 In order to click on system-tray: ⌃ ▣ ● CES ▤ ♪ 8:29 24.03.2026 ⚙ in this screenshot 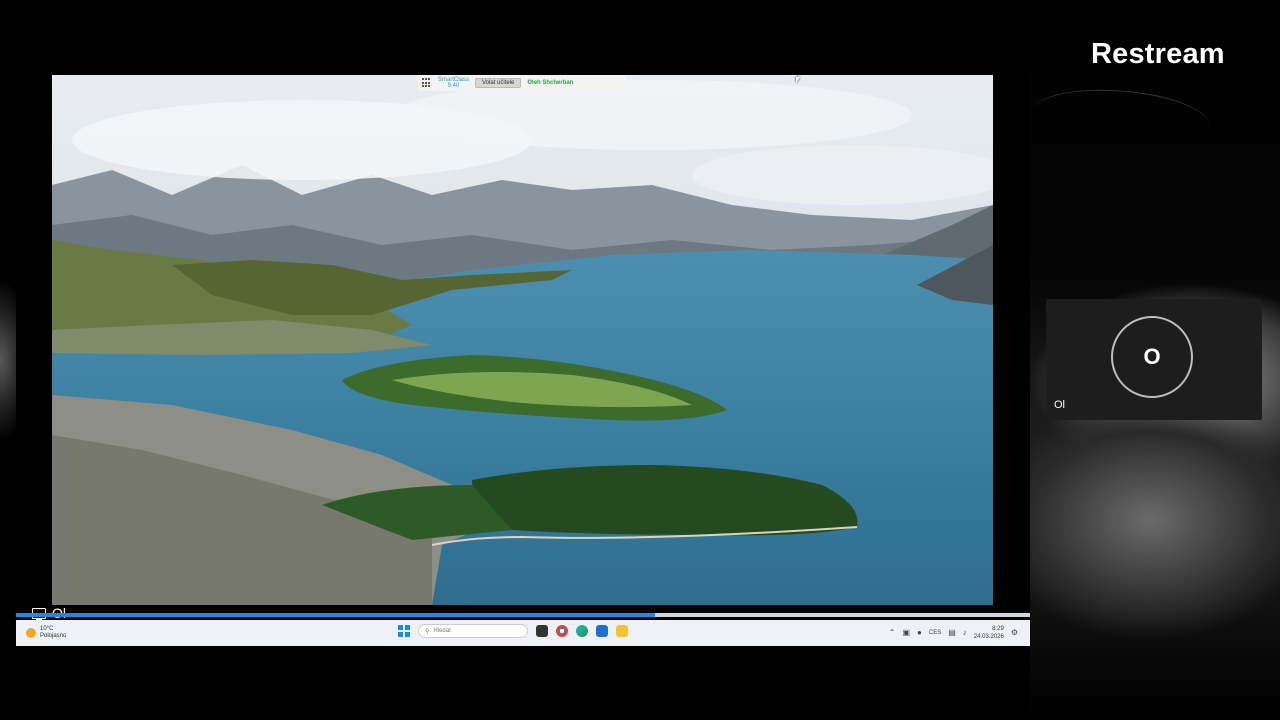, I will do `click(953, 633)`.